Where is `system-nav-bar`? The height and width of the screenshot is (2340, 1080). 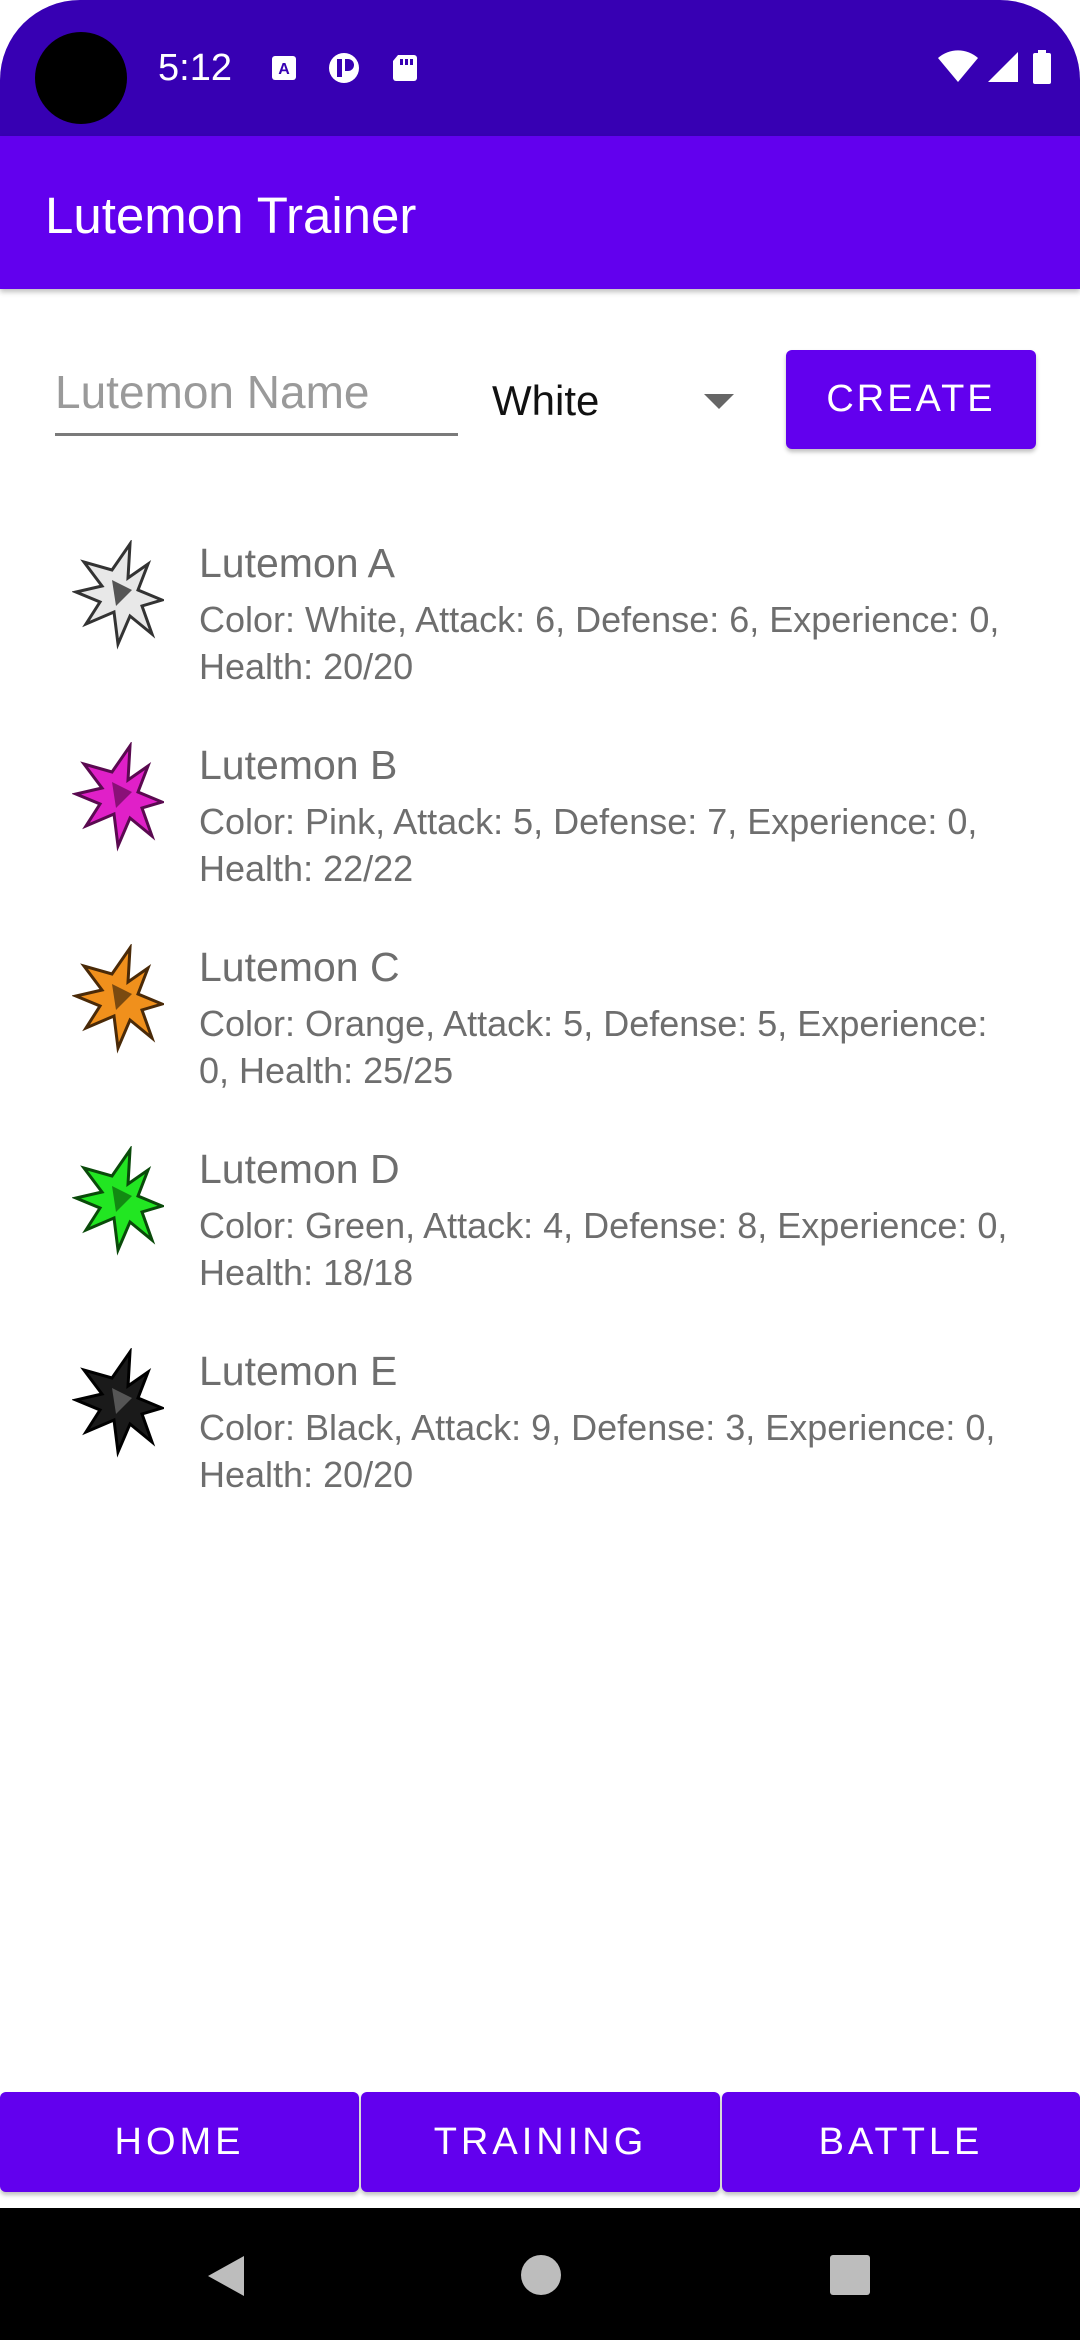
system-nav-bar is located at coordinates (540, 2274).